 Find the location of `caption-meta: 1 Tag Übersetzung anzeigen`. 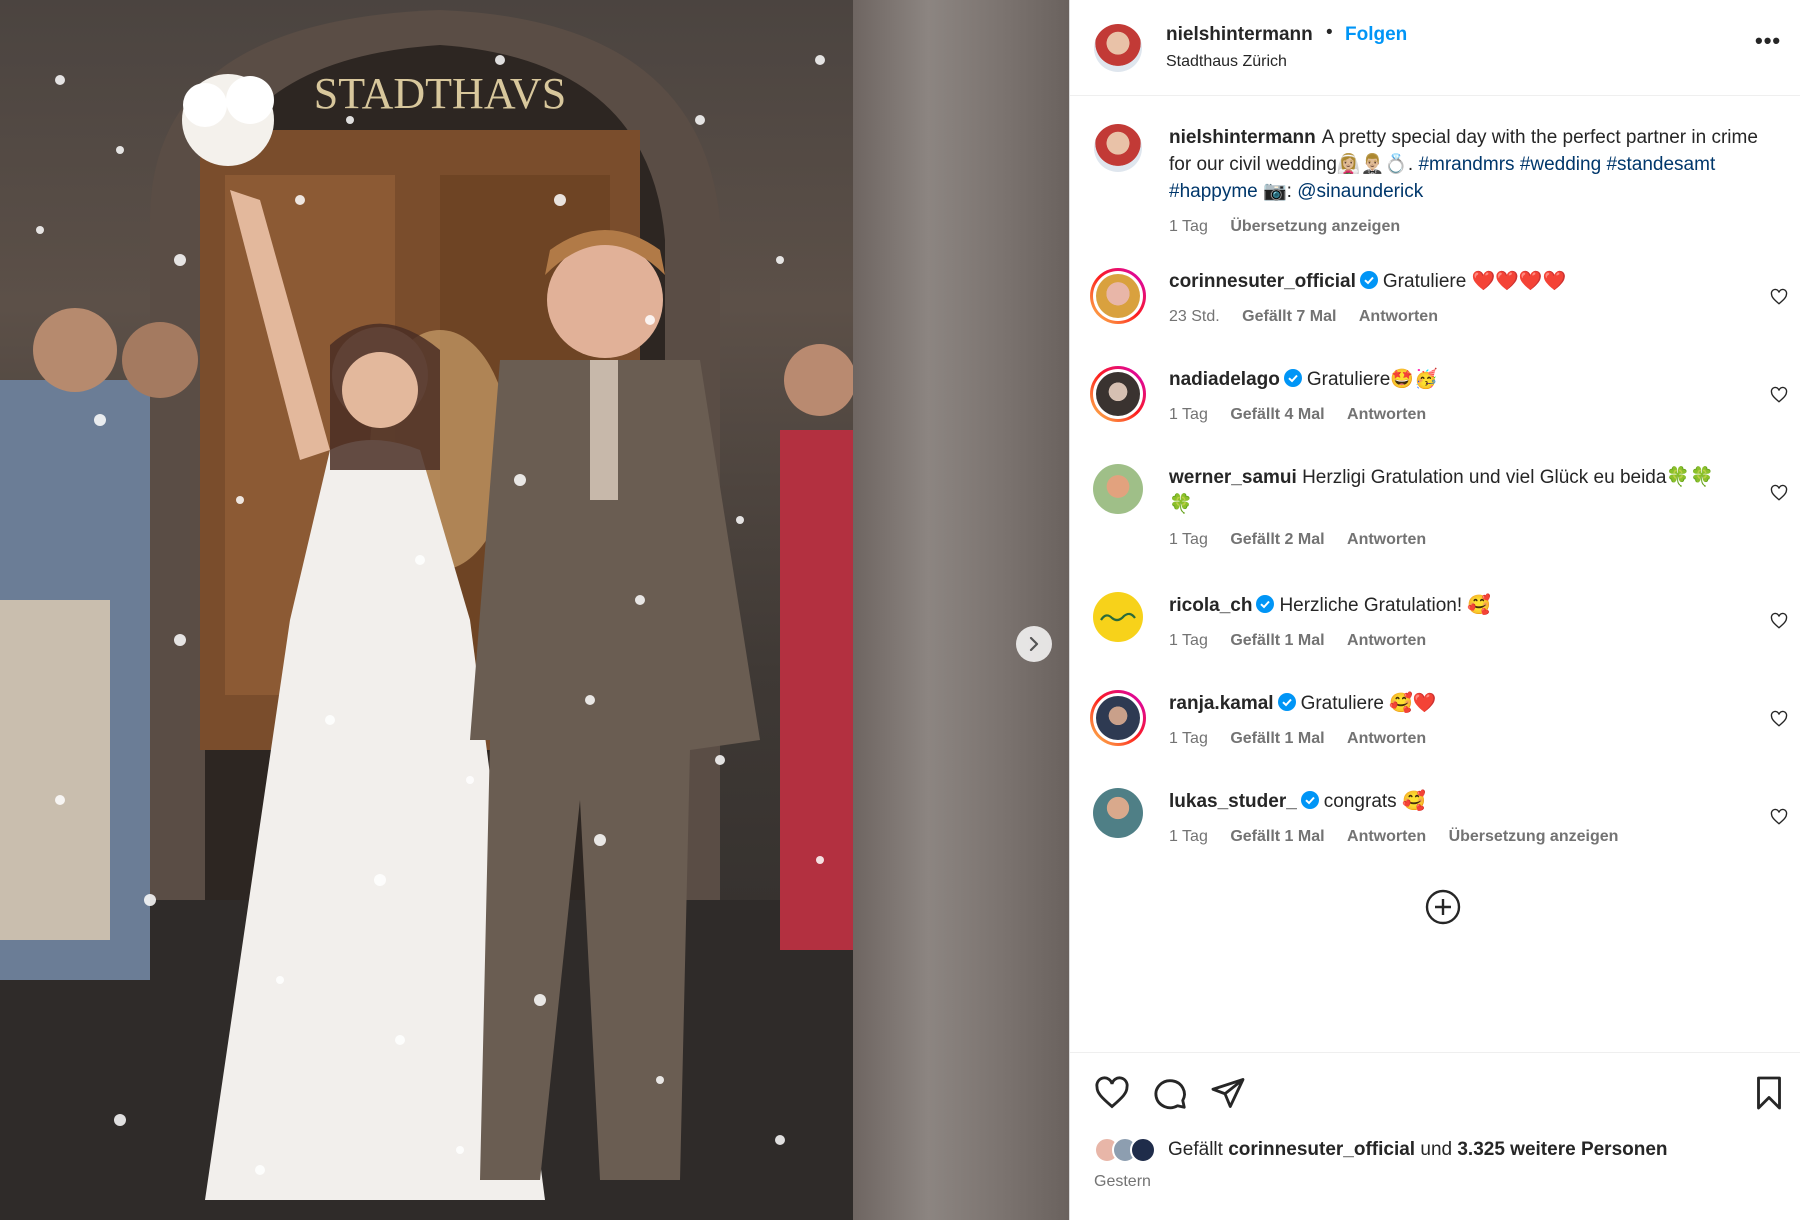

caption-meta: 1 Tag Übersetzung anzeigen is located at coordinates (1469, 226).